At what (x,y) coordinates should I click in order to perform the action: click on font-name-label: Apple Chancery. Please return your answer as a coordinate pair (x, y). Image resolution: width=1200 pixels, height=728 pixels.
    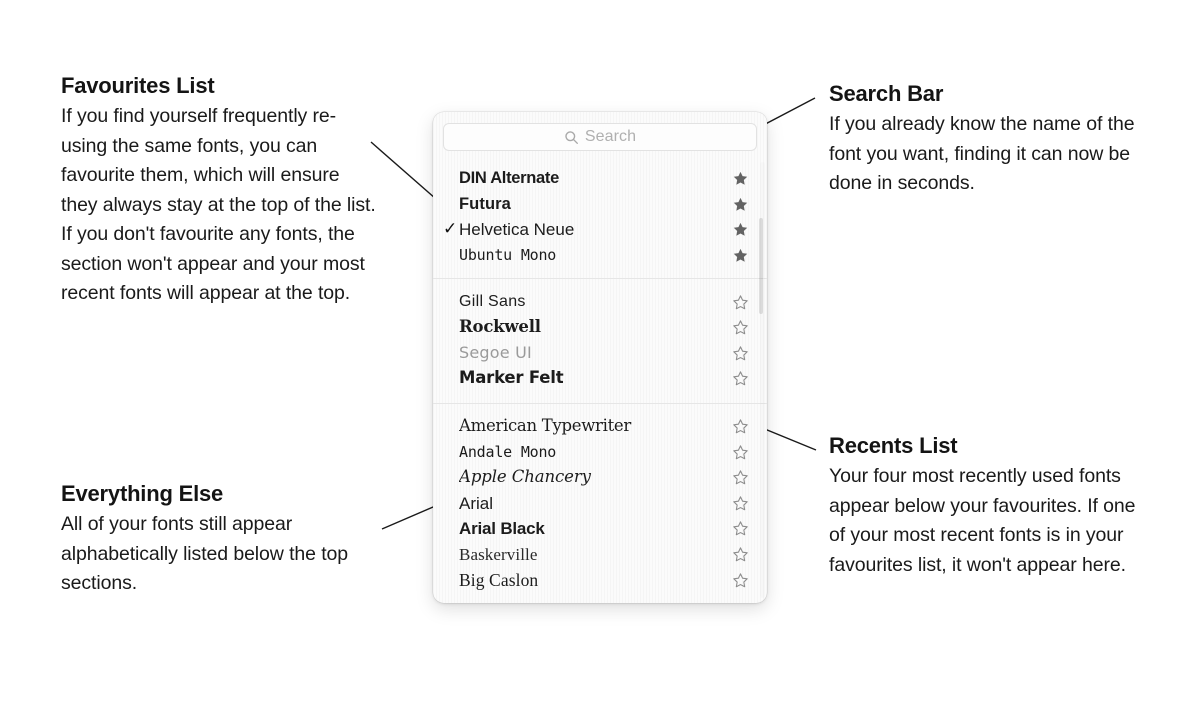
    Looking at the image, I should click on (525, 477).